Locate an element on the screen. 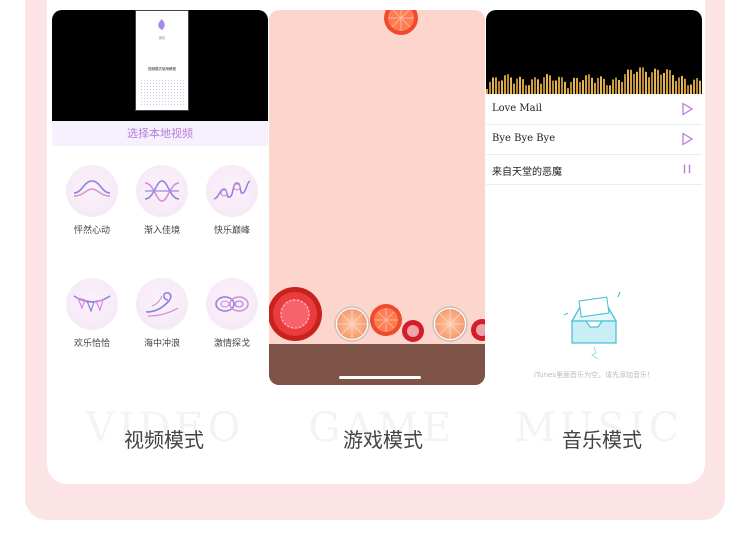  mode-label-music: 音乐模式 is located at coordinates (602, 440).